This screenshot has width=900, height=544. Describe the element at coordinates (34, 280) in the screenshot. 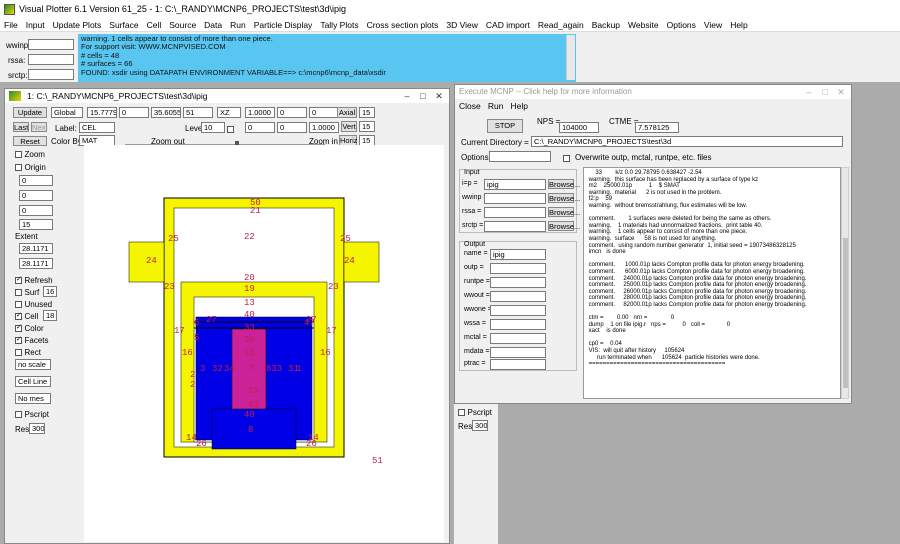

I see `refresh-option: Refresh` at that location.